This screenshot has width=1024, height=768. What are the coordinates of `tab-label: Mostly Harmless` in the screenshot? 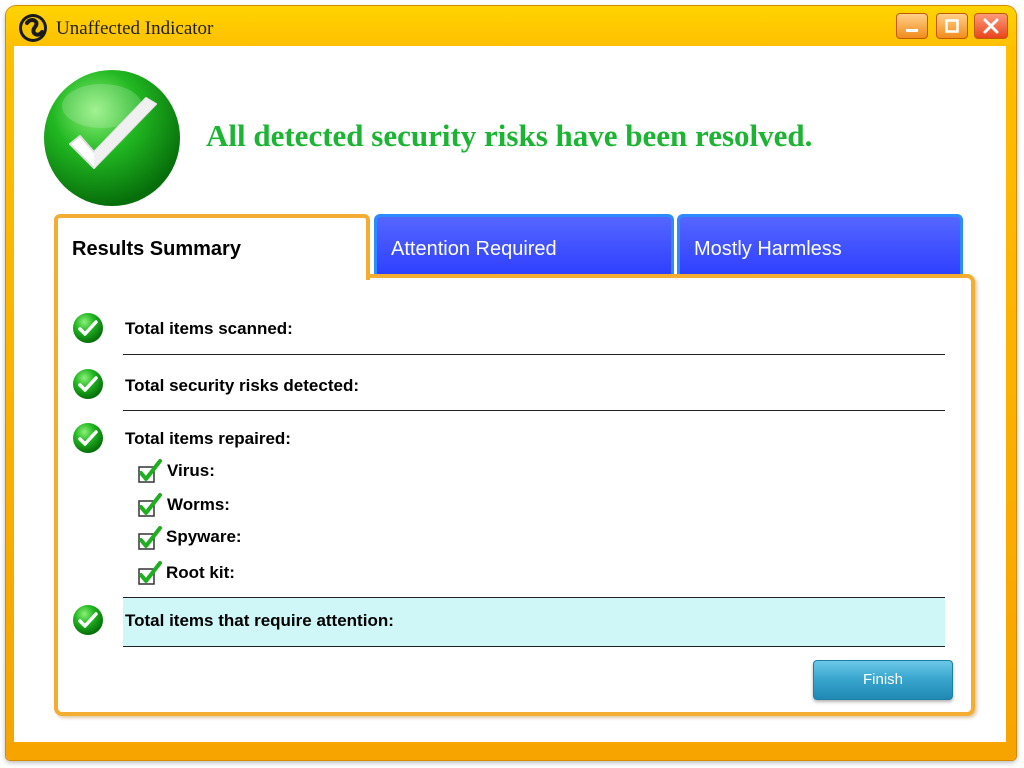 It's located at (768, 249).